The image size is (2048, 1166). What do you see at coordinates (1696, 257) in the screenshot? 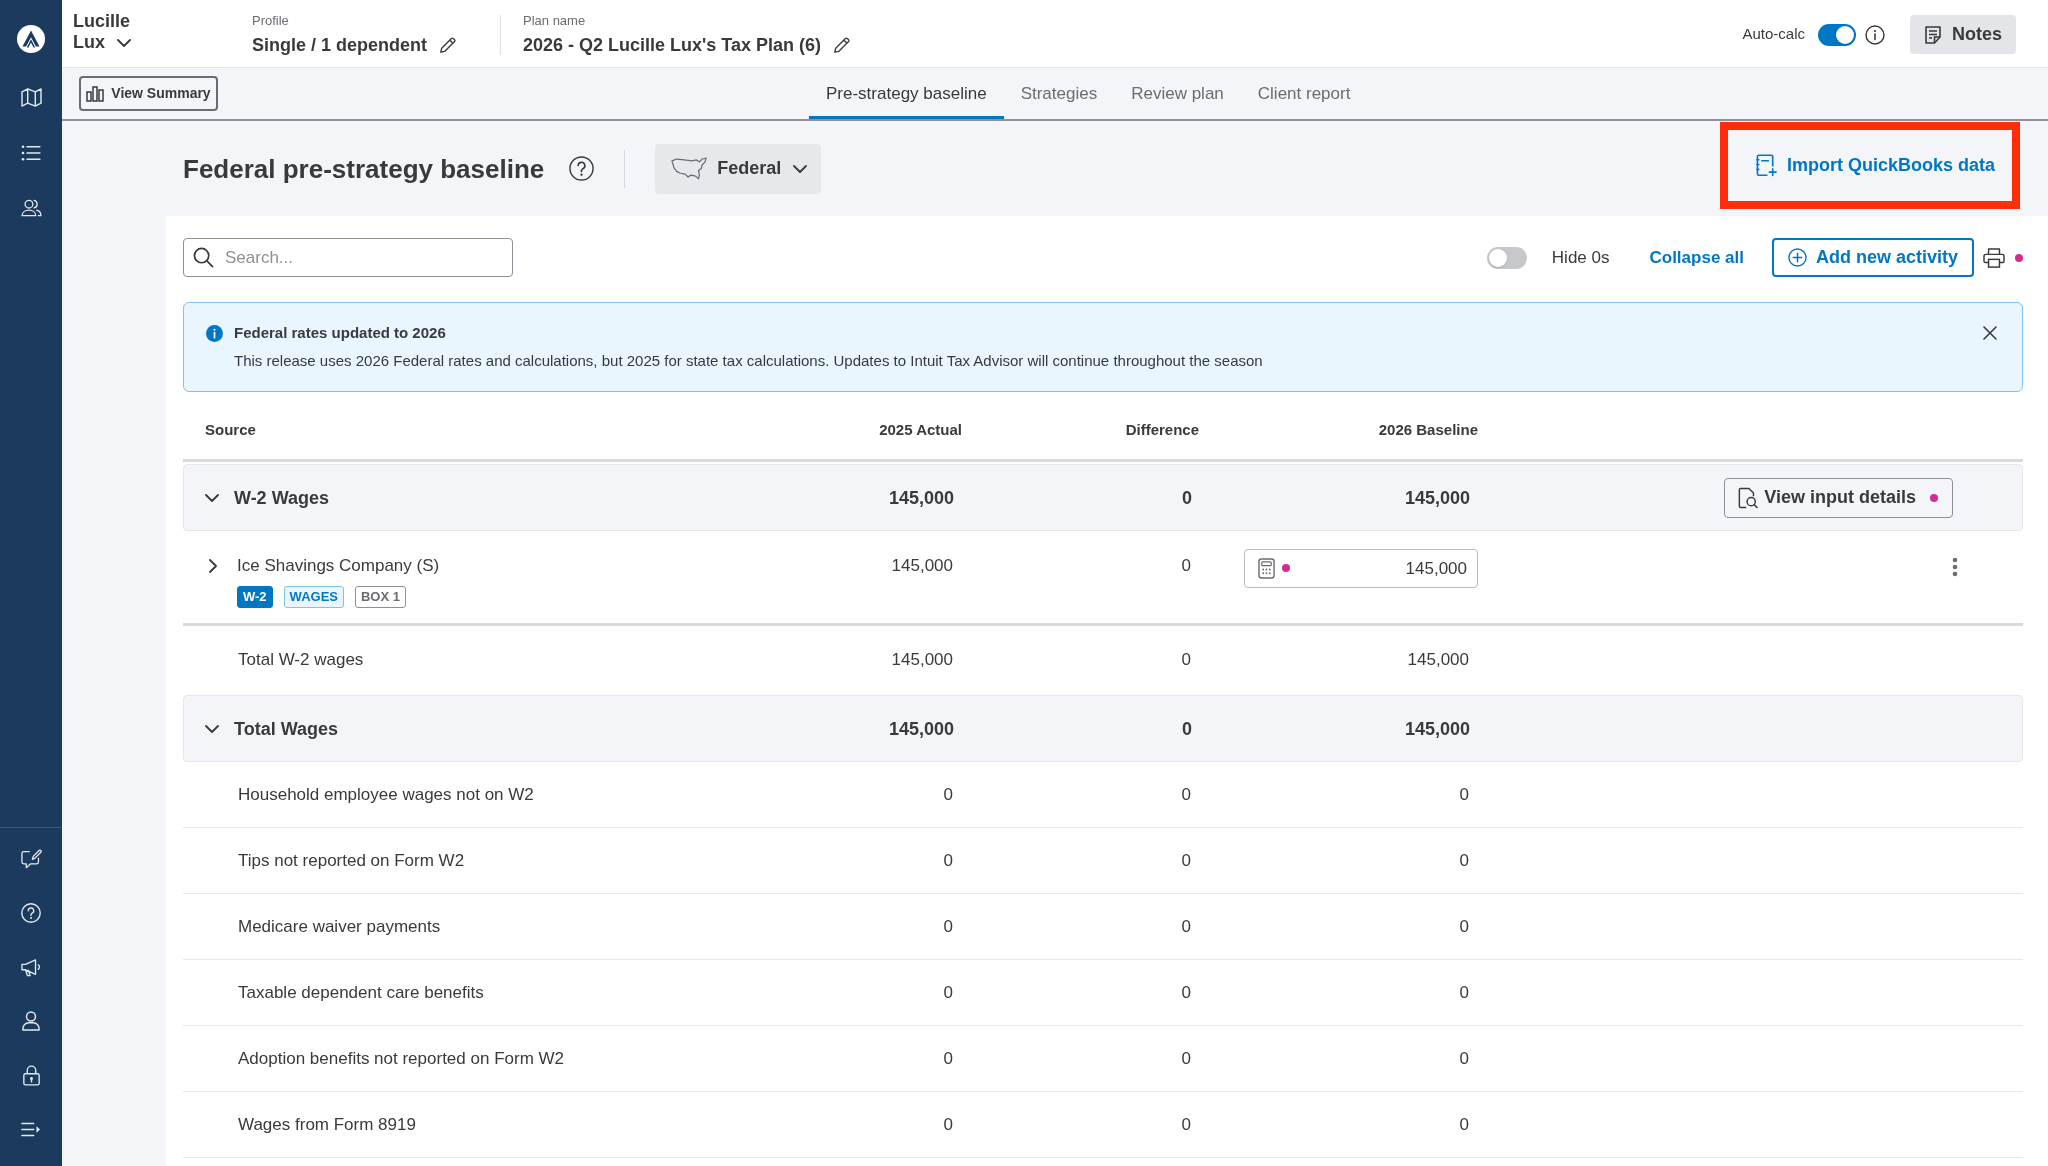
I see `collapse-all-link: Collapse all` at bounding box center [1696, 257].